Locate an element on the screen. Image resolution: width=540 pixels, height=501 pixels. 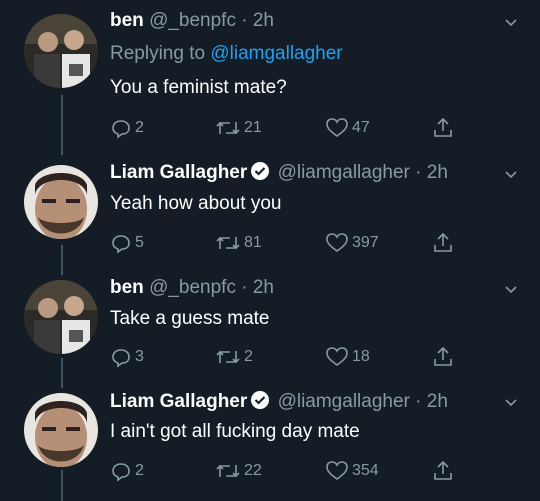
tweet-text: You a feminist mate? is located at coordinates (198, 87).